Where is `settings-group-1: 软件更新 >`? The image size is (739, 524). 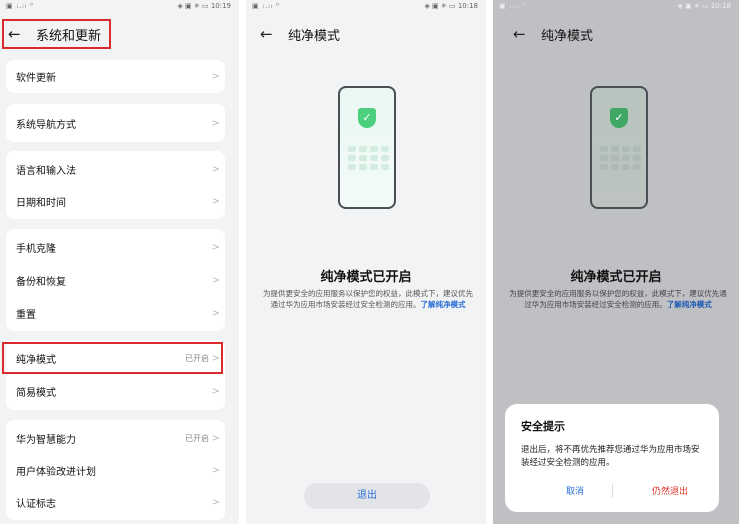
settings-group-1: 软件更新 > is located at coordinates (115, 76).